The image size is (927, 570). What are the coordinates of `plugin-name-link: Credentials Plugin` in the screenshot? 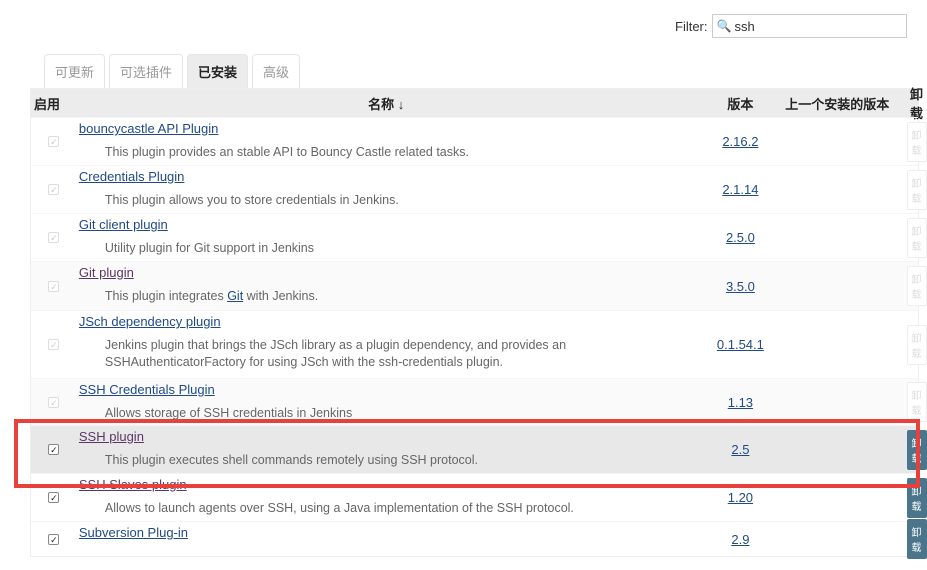 It's located at (132, 176).